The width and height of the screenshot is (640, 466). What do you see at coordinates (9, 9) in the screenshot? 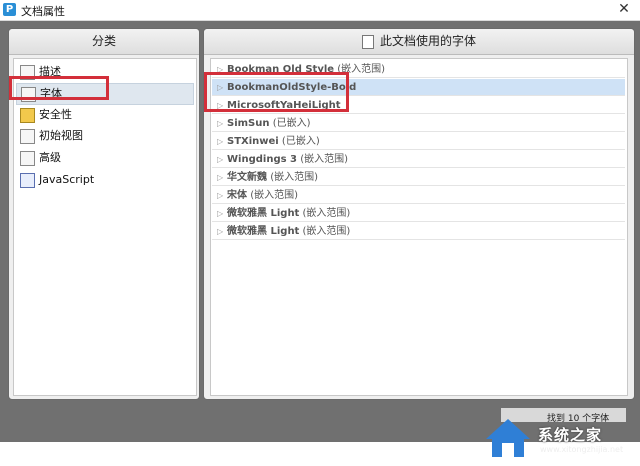
I see `app-icon: P` at bounding box center [9, 9].